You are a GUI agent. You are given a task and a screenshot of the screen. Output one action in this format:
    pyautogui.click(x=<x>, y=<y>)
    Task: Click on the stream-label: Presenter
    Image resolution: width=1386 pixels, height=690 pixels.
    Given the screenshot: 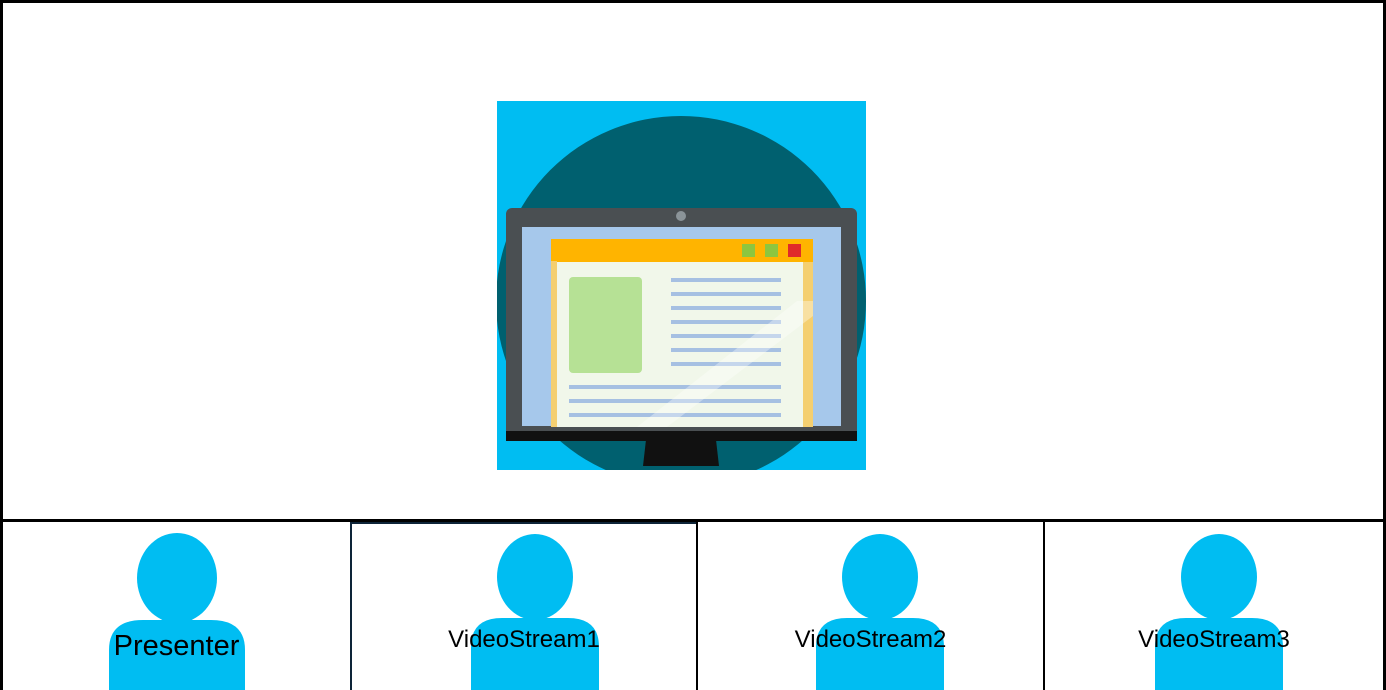 What is the action you would take?
    pyautogui.click(x=176, y=646)
    